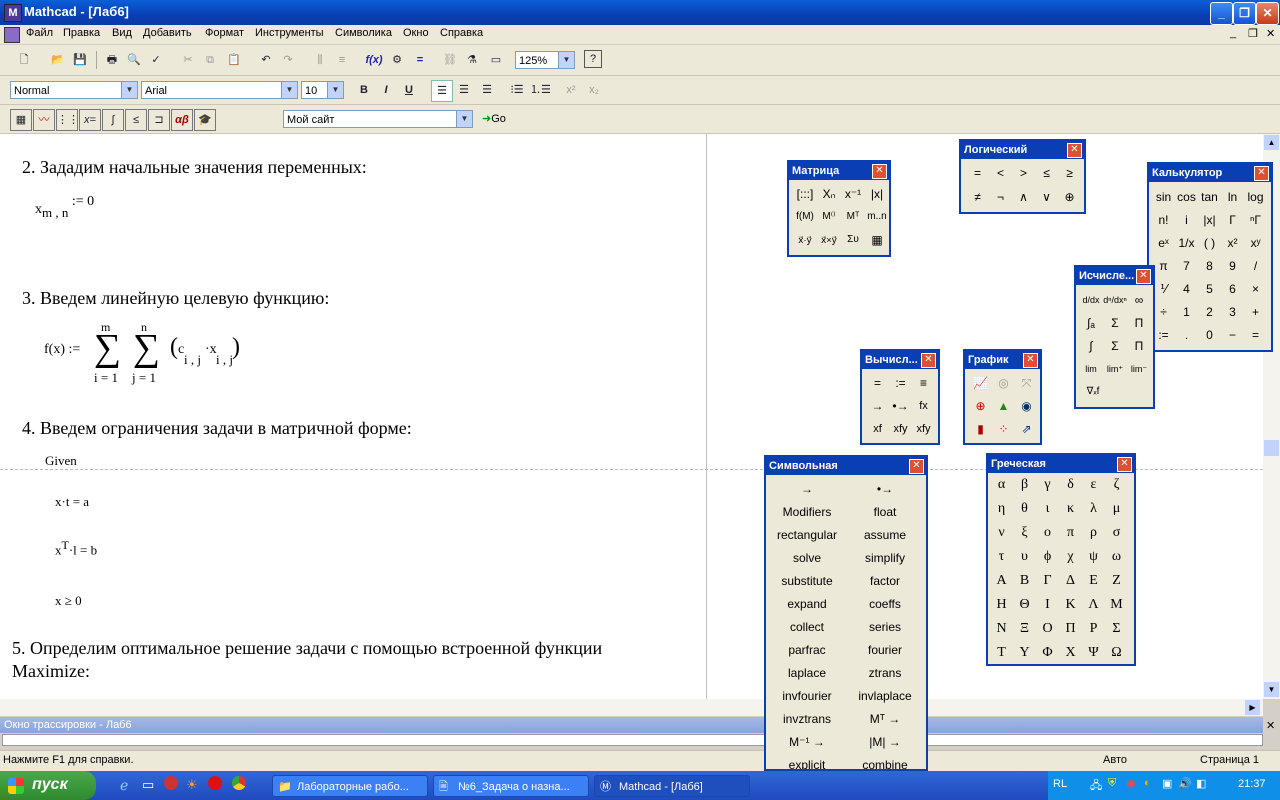 This screenshot has width=1280, height=800. I want to click on polar-plot-icon: ◎, so click(1003, 383).